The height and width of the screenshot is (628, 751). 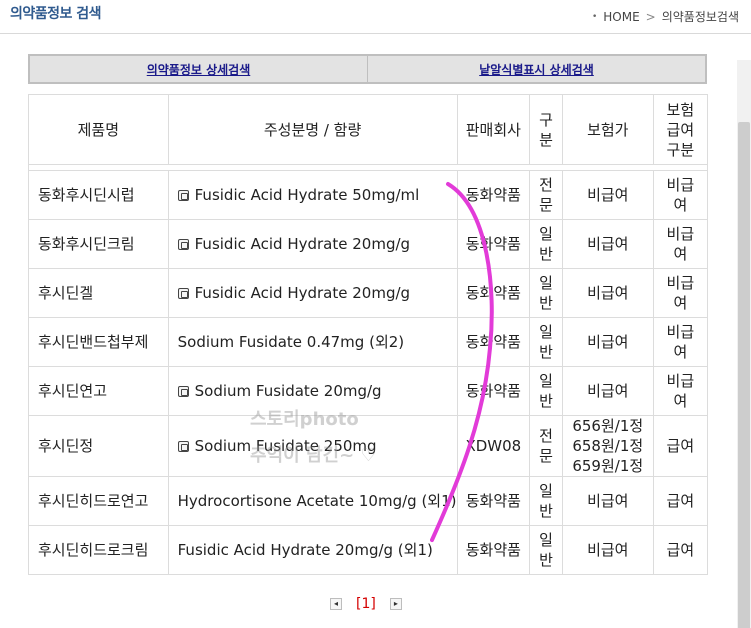 I want to click on company-text: XDW08, so click(x=493, y=446).